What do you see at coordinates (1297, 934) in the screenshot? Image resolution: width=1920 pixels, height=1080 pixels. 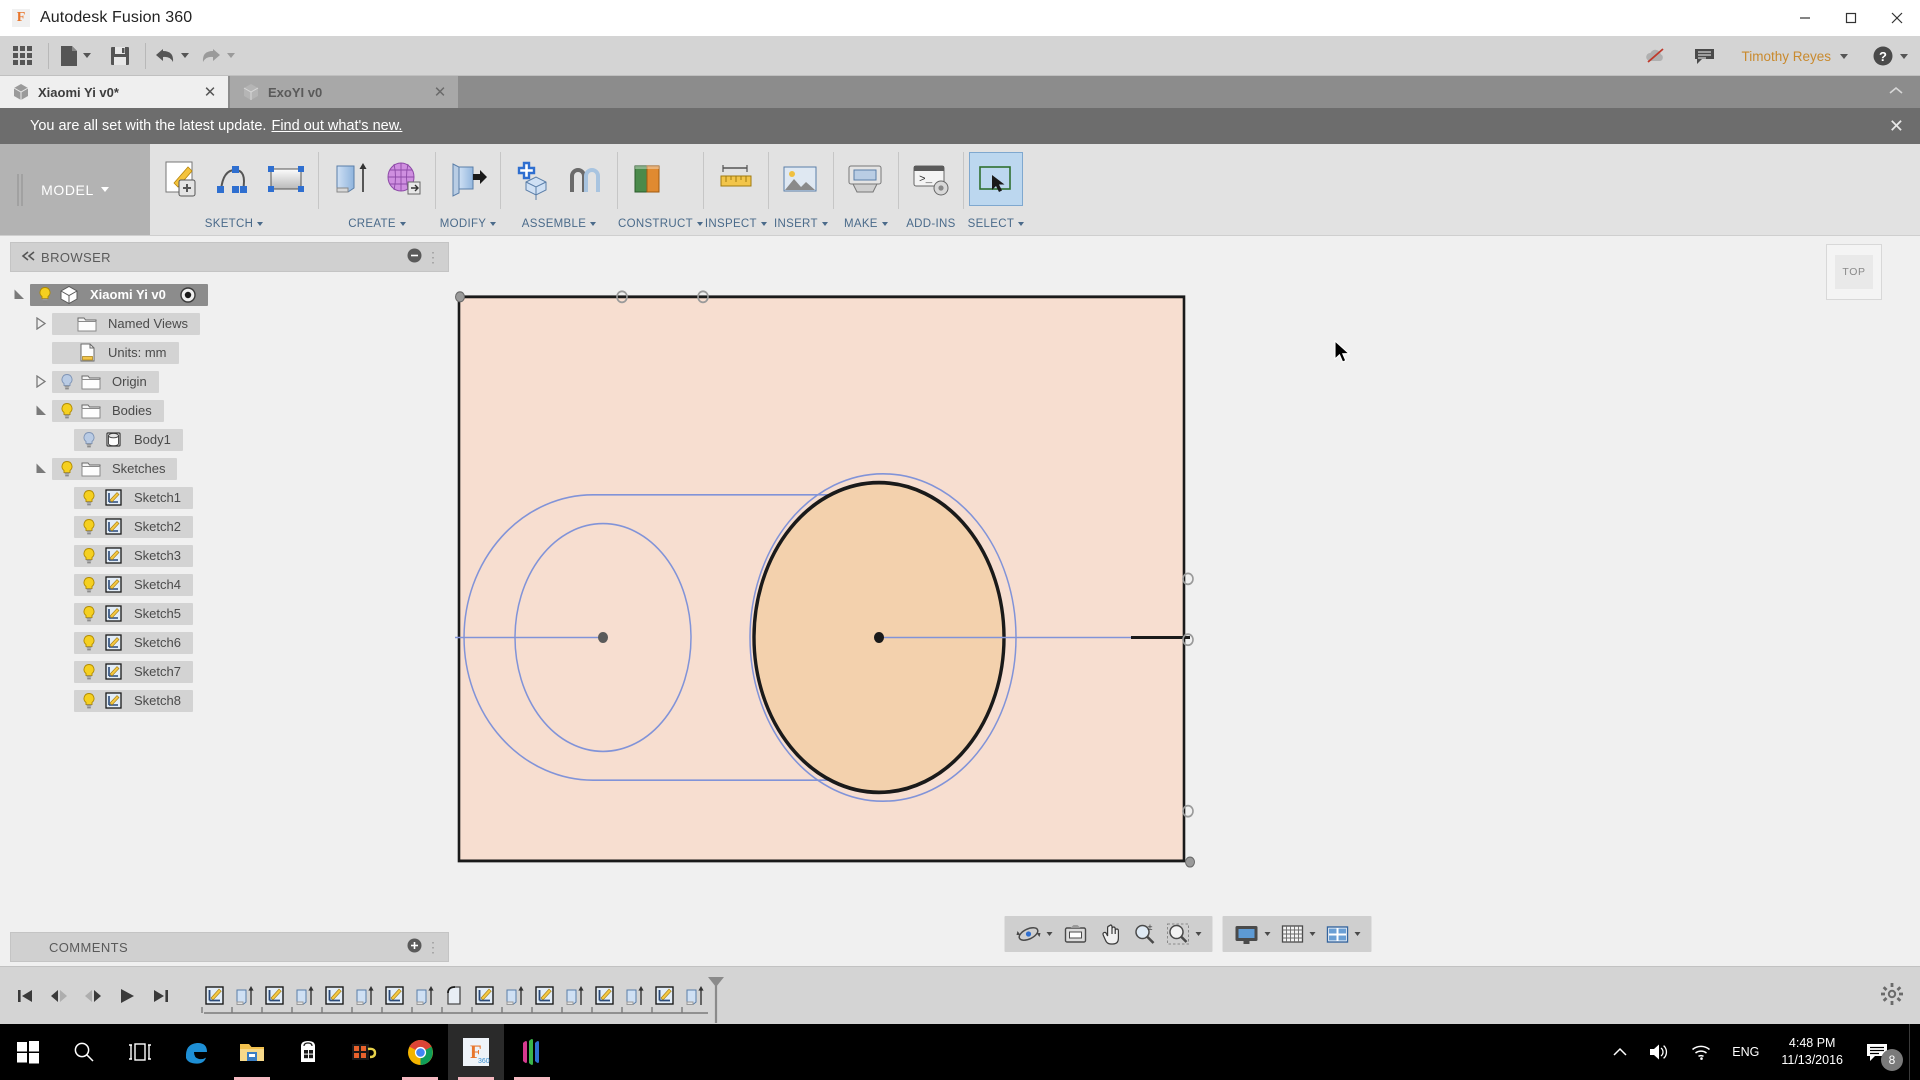 I see `grid-snaps-icon` at bounding box center [1297, 934].